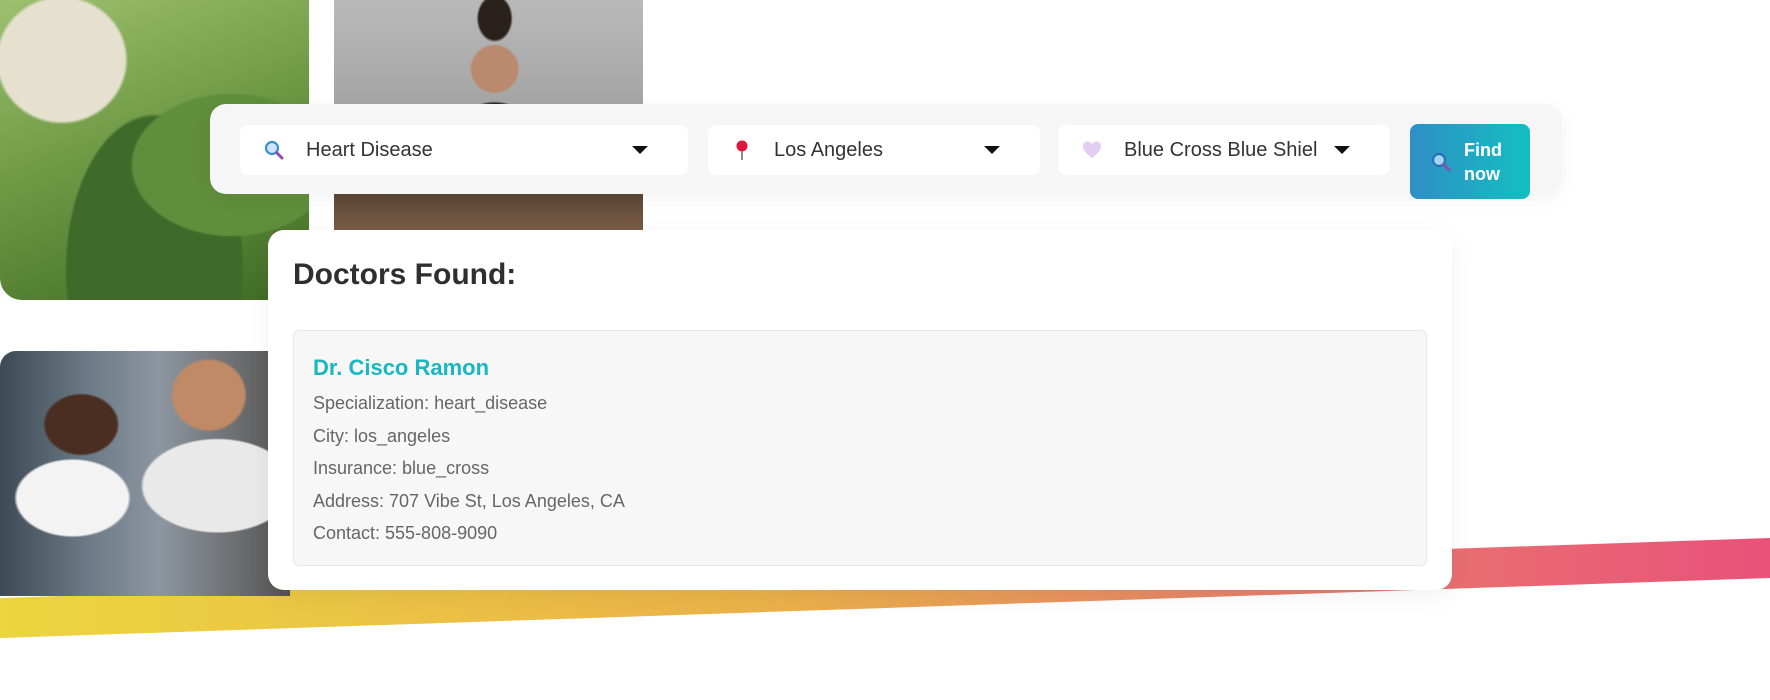  Describe the element at coordinates (828, 149) in the screenshot. I see `city-value: Los Angeles` at that location.